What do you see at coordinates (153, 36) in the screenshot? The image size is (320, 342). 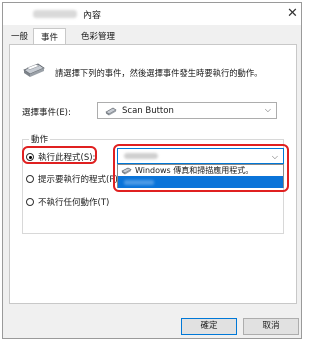 I see `tab-strip: 一般 事件 色彩管理` at bounding box center [153, 36].